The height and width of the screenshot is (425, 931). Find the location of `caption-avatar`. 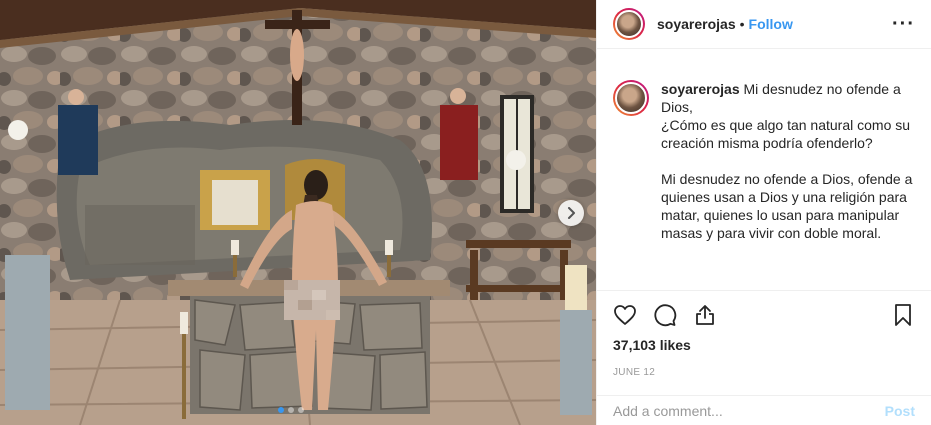

caption-avatar is located at coordinates (631, 98).